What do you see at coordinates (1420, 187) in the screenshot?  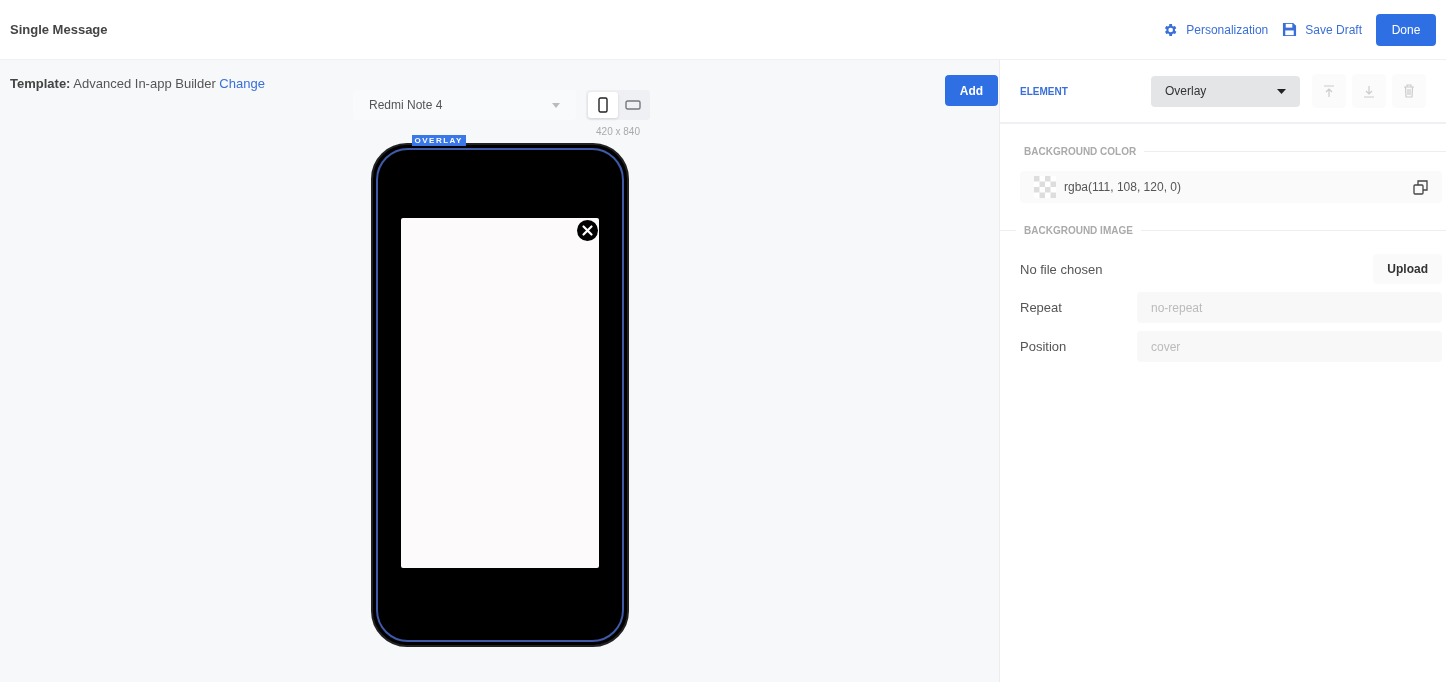 I see `copy-icon` at bounding box center [1420, 187].